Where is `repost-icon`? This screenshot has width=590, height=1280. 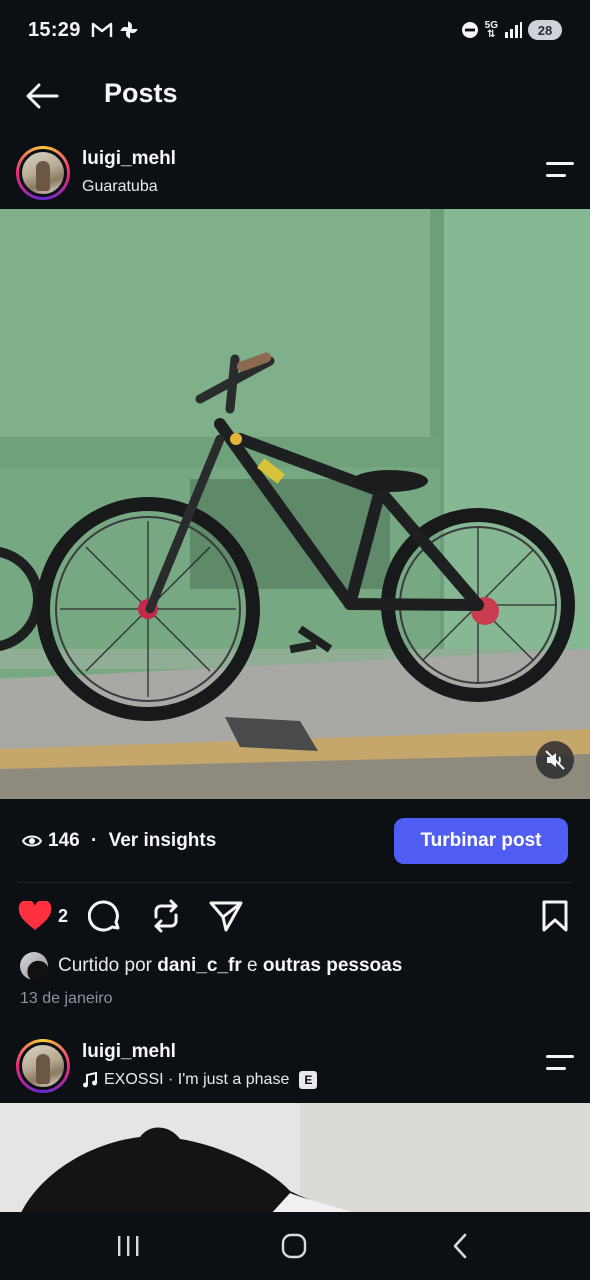
repost-icon is located at coordinates (166, 916).